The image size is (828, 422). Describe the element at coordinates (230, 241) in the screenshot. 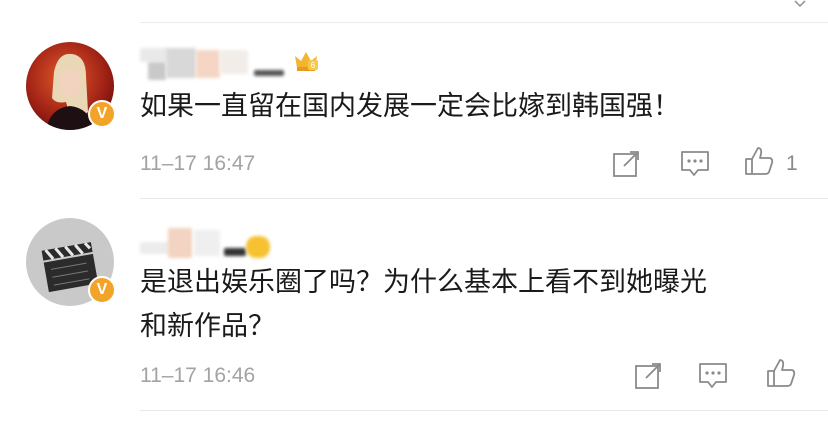

I see `username-redacted` at that location.